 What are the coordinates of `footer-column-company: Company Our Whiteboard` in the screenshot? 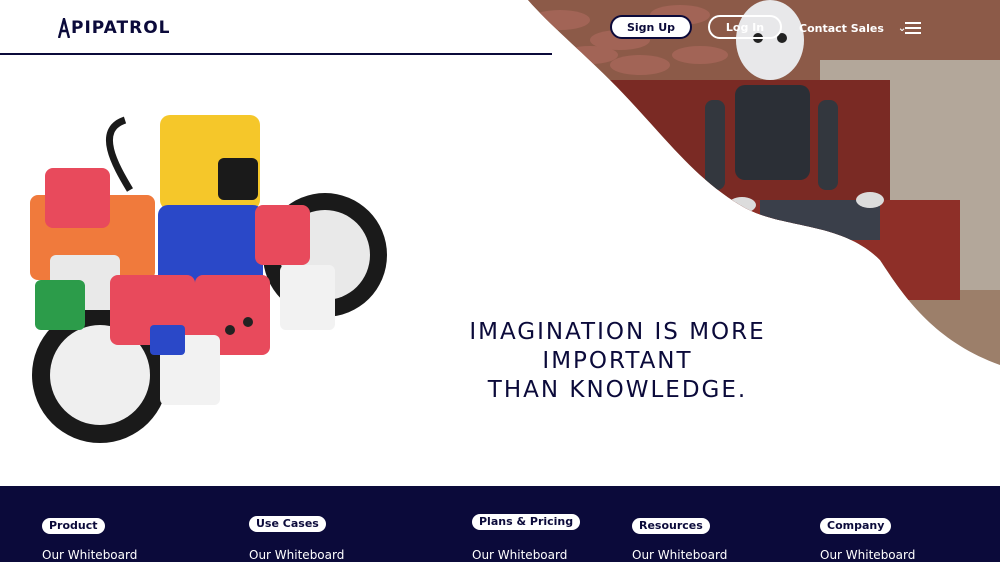 It's located at (867, 538).